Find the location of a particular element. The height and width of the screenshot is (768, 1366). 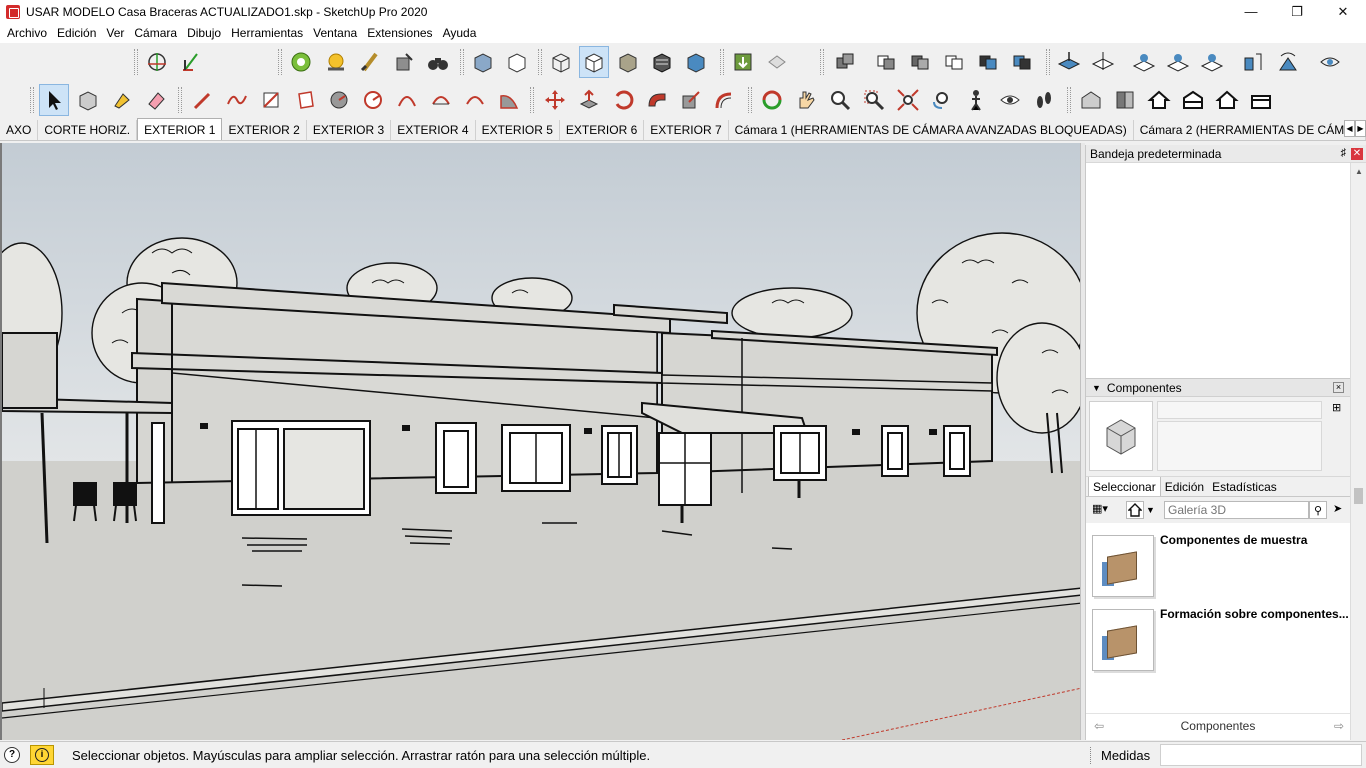

scene-tab: AXO is located at coordinates (19, 130).